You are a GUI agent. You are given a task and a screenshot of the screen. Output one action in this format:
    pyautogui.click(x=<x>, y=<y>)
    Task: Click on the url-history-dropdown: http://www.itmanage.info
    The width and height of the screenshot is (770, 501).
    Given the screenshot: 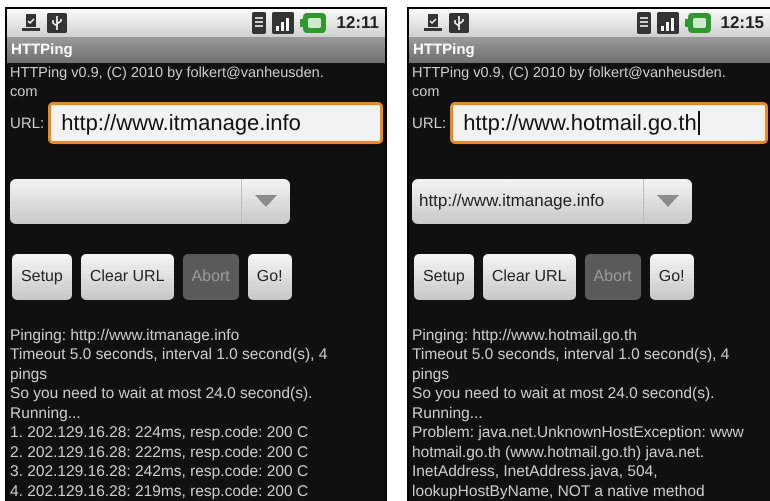 What is the action you would take?
    pyautogui.click(x=552, y=201)
    